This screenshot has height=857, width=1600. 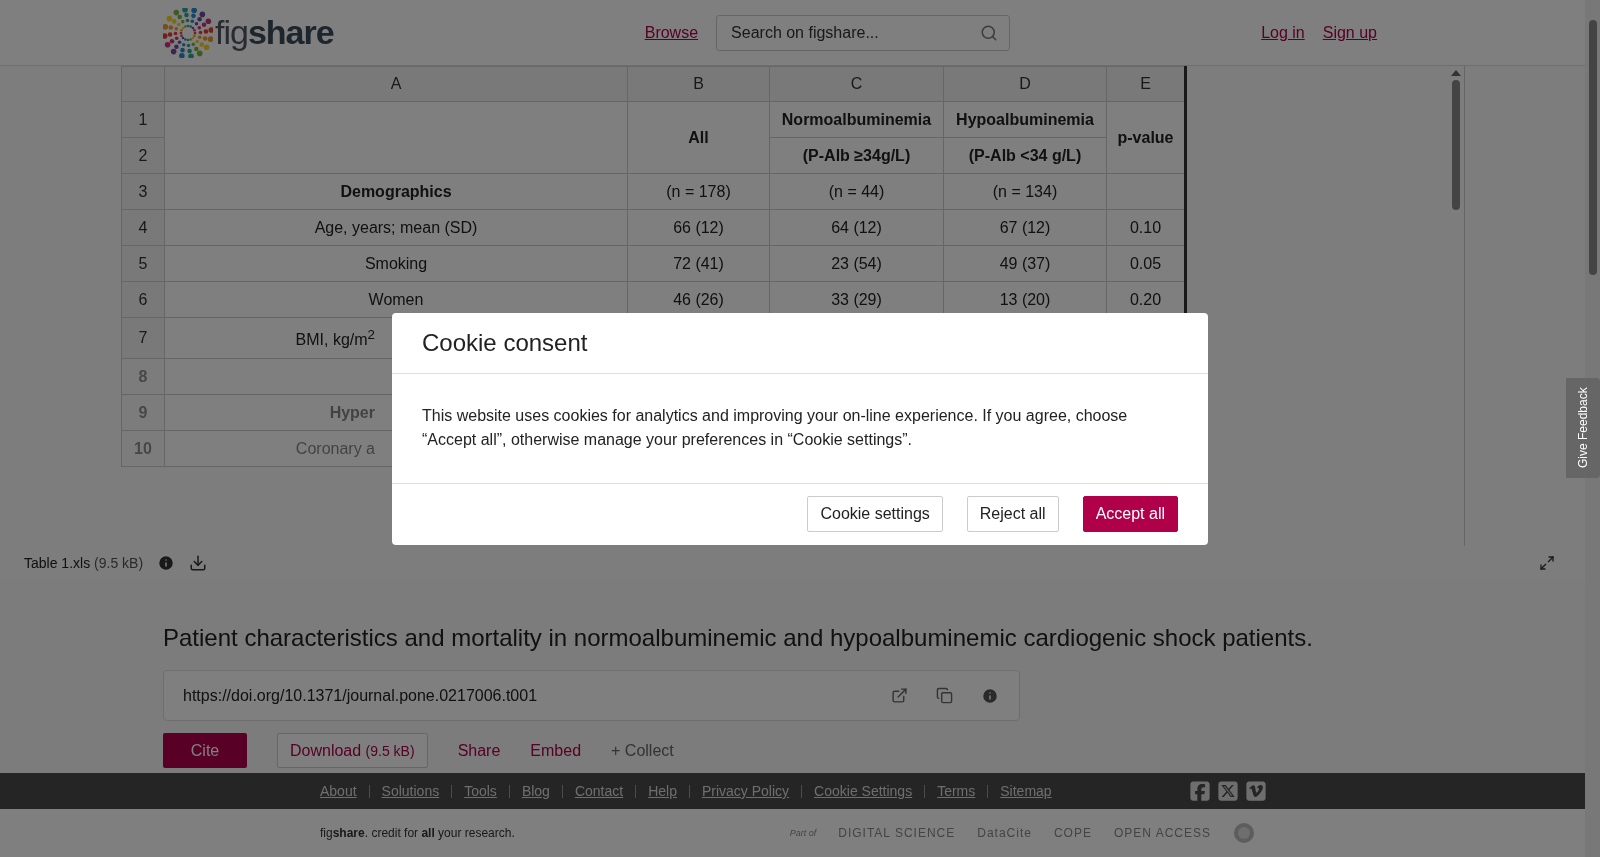 I want to click on column-header: E, so click(x=1146, y=84).